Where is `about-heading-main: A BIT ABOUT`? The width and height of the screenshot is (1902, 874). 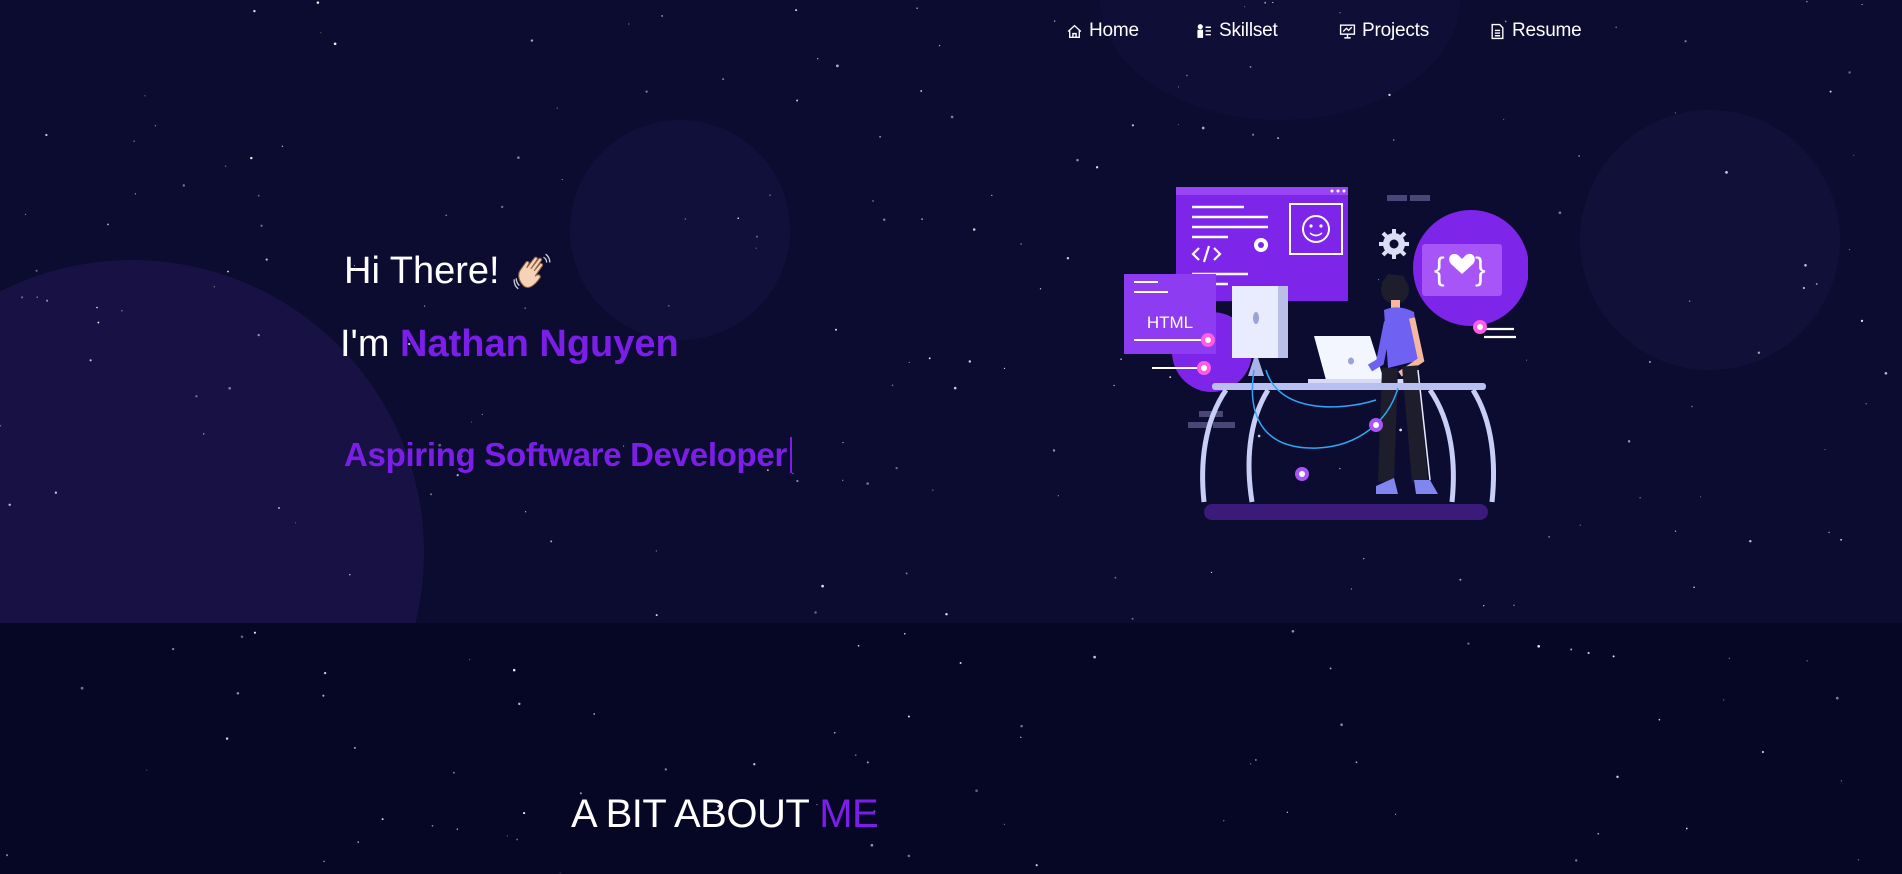
about-heading-main: A BIT ABOUT is located at coordinates (690, 814).